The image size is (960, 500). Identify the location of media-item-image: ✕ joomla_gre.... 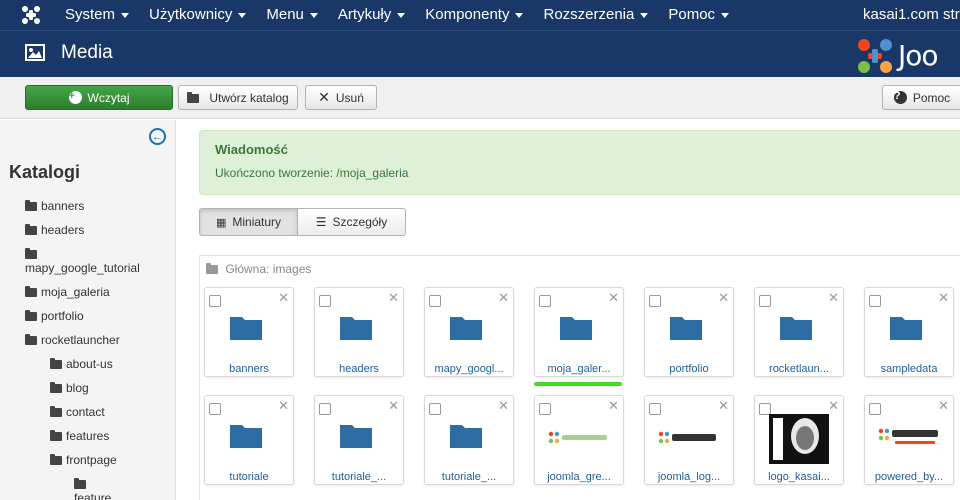
(579, 440).